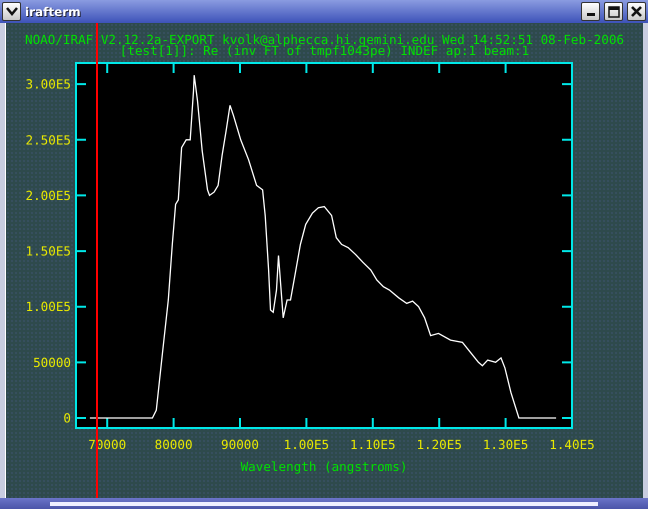 The width and height of the screenshot is (648, 509). I want to click on x-tick-label: 1.40E5, so click(572, 444).